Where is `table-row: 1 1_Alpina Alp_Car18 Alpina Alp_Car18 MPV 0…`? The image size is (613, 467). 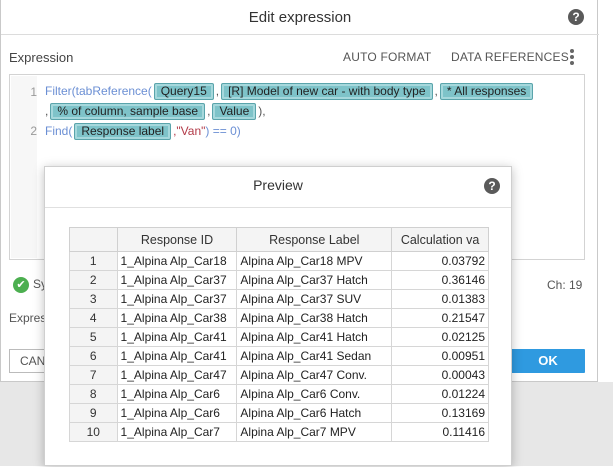
table-row: 1 1_Alpina Alp_Car18 Alpina Alp_Car18 MPV 0… is located at coordinates (279, 261).